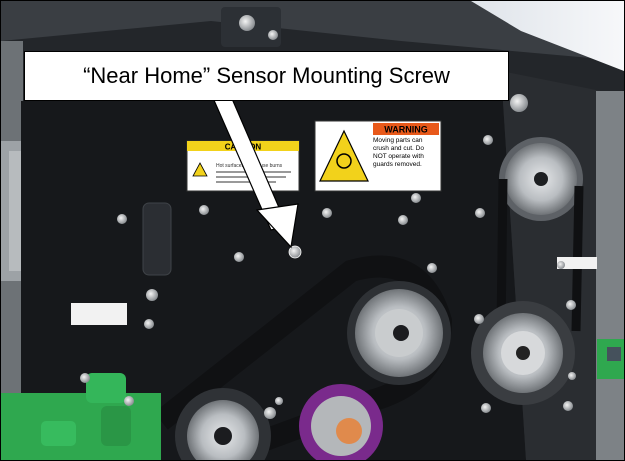 The image size is (625, 461). I want to click on right-lower-pulley, so click(523, 353).